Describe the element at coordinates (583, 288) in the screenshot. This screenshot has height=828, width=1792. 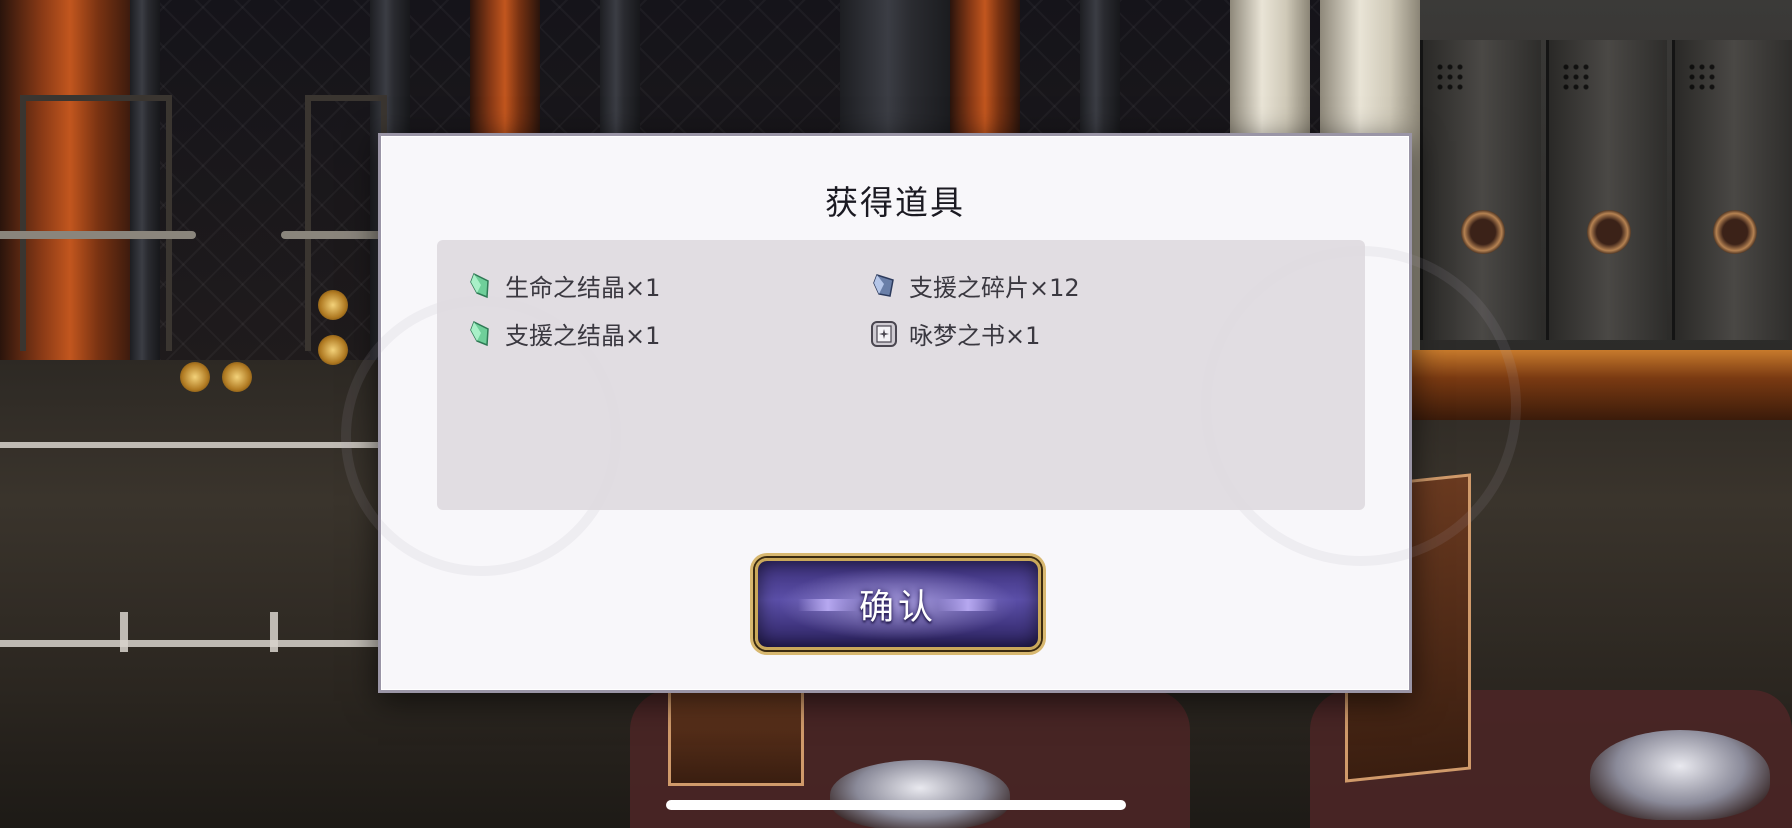
I see `reward-item-label: 生命之结晶×1` at that location.